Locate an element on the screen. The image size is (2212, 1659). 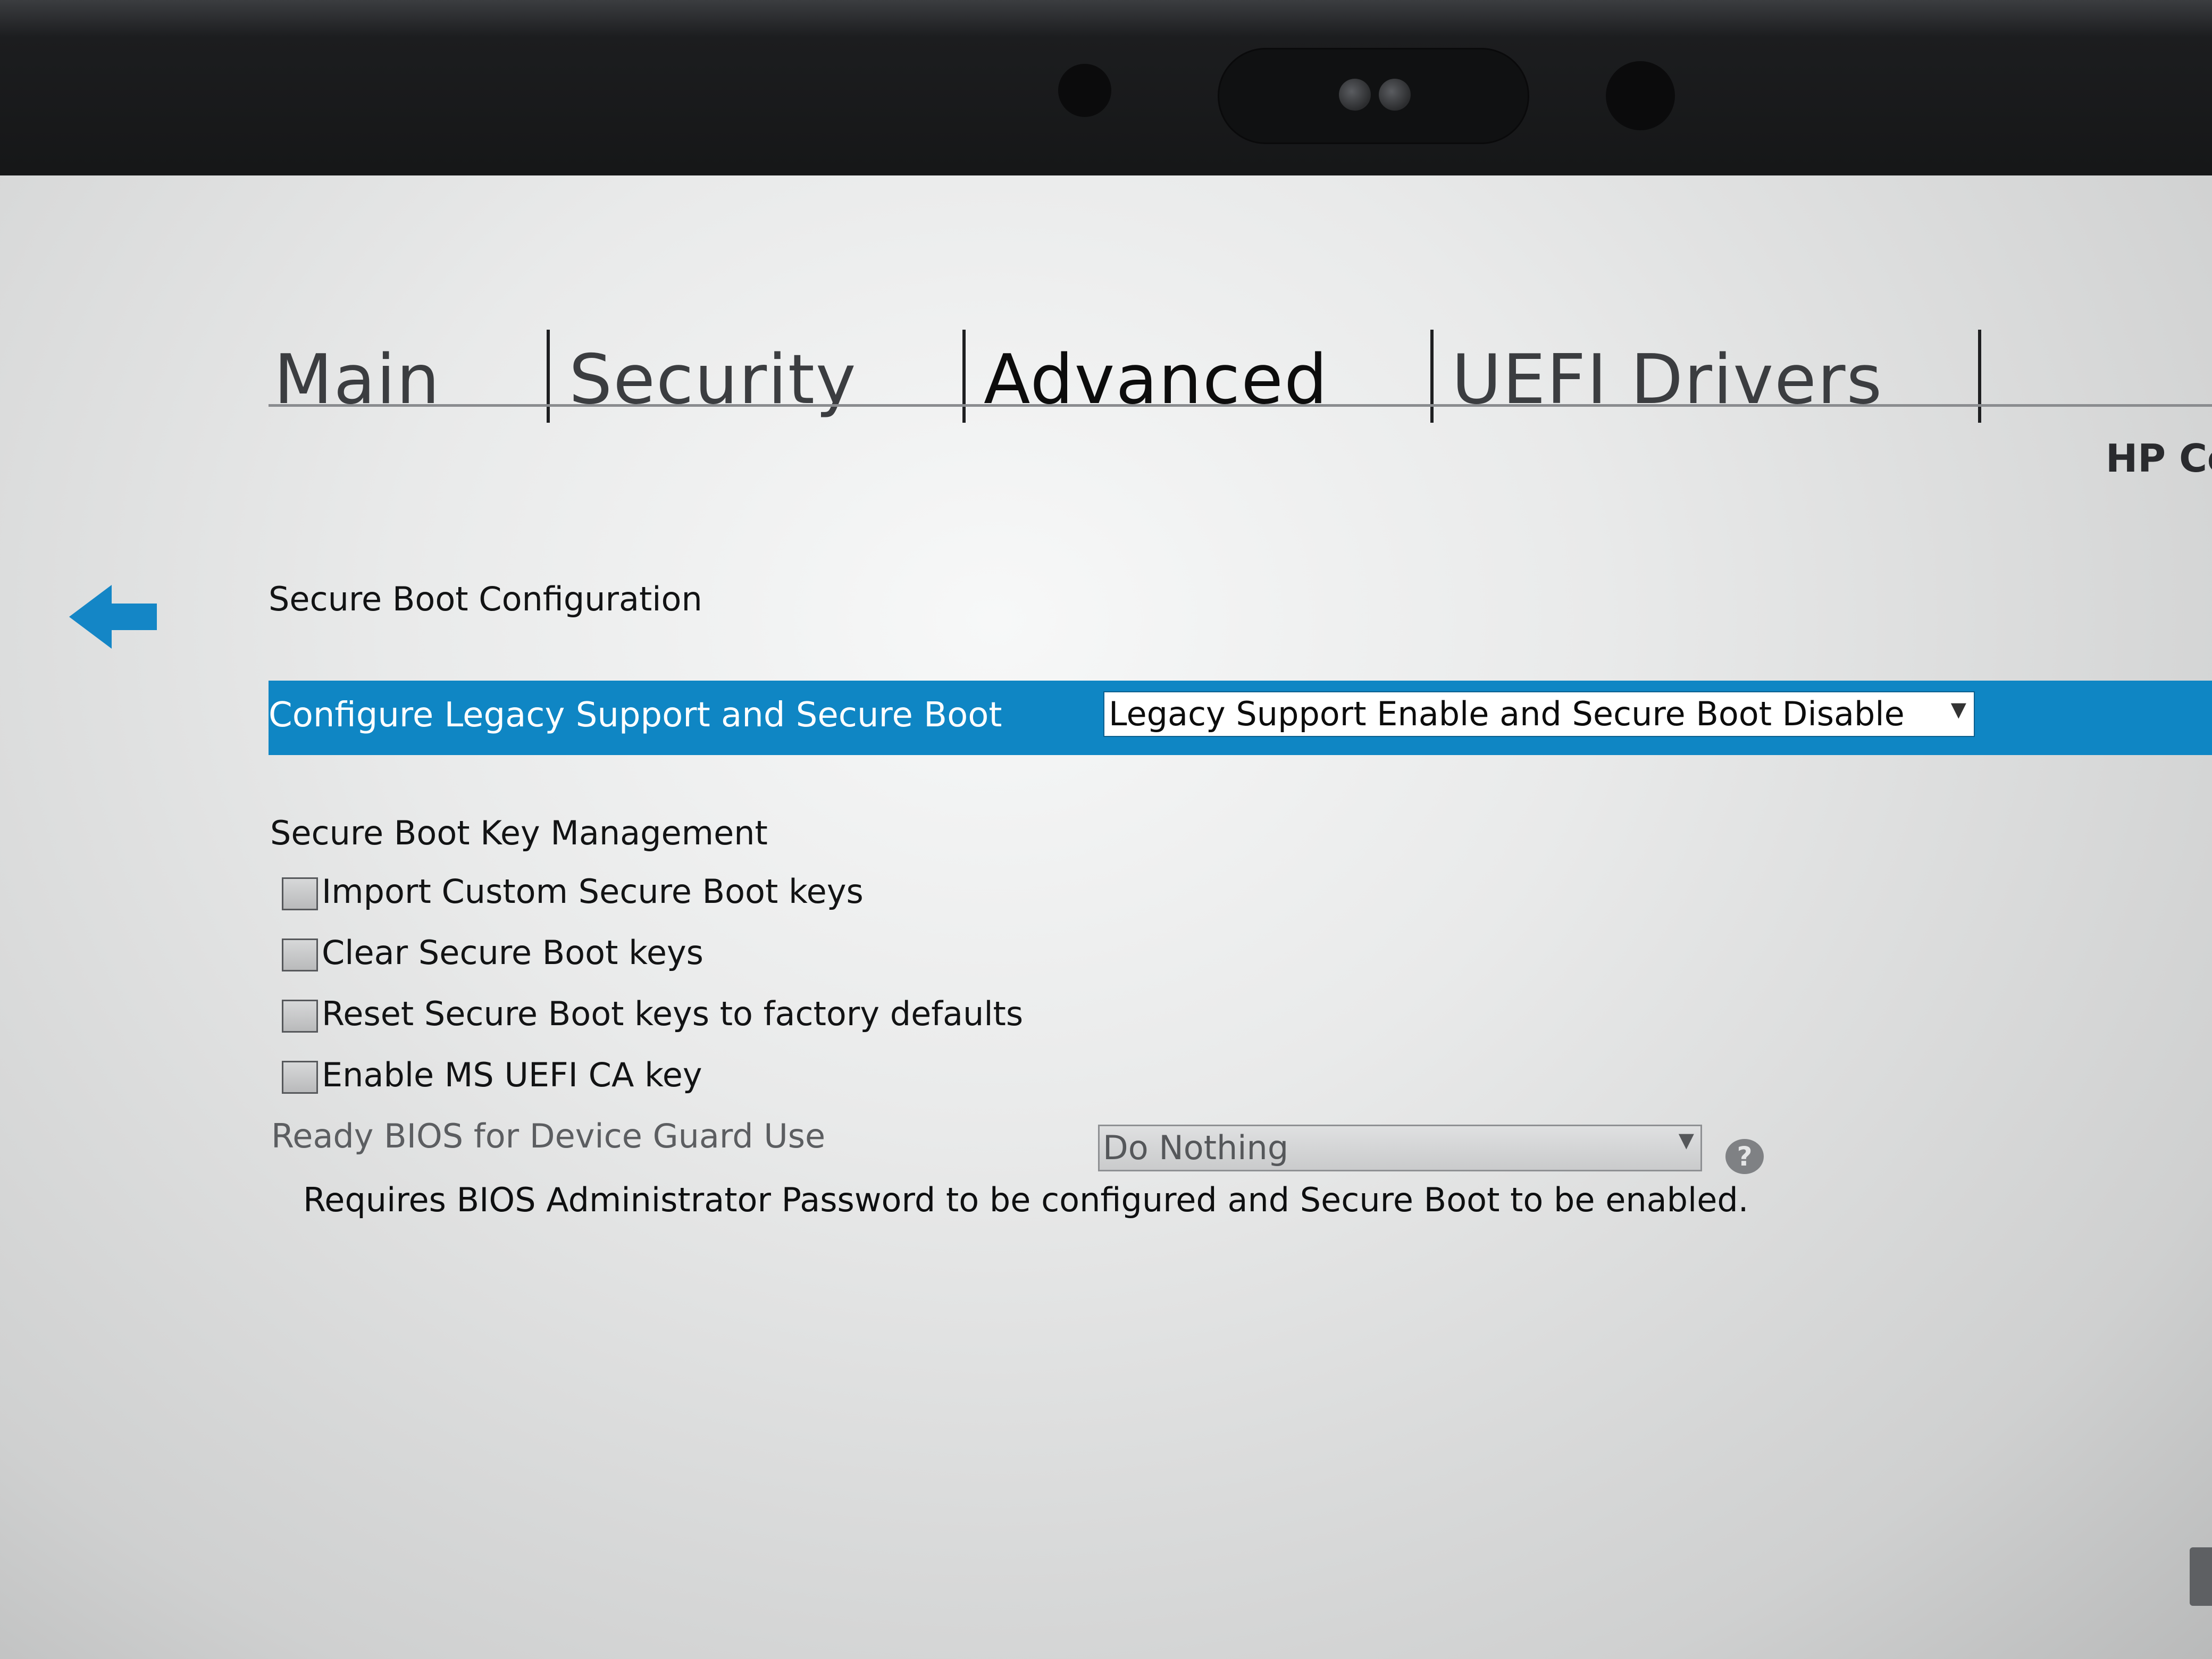
clear-keys-checkbox is located at coordinates (300, 955).